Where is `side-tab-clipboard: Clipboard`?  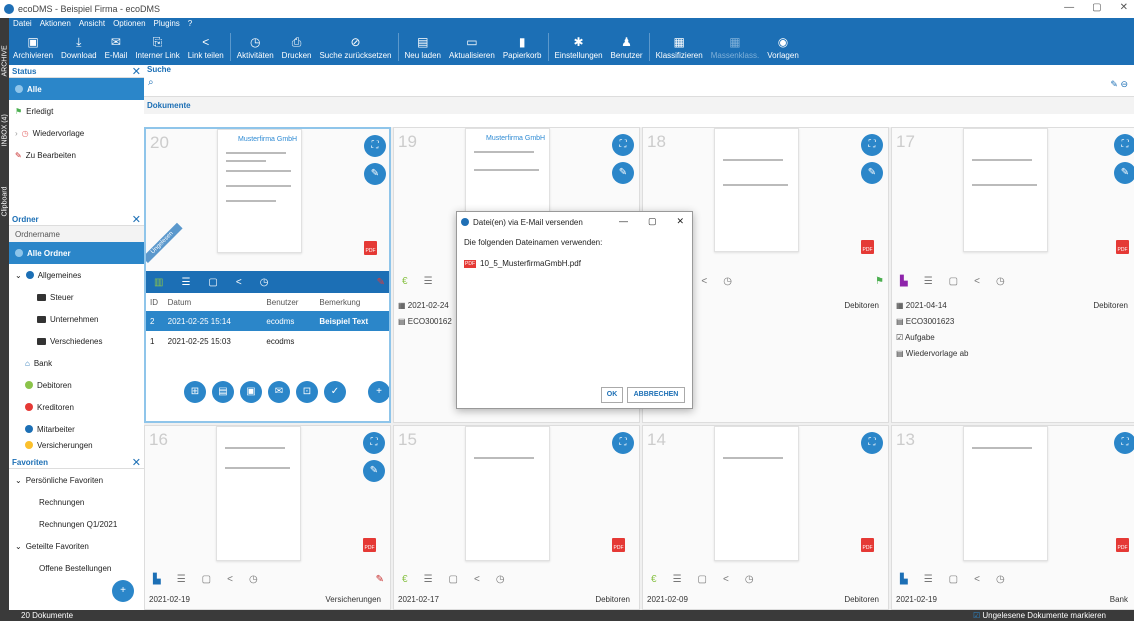 side-tab-clipboard: Clipboard is located at coordinates (5, 202).